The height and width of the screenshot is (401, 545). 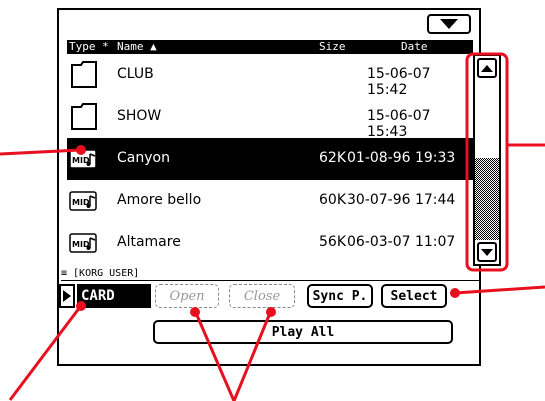 What do you see at coordinates (89, 47) in the screenshot?
I see `header-type: Type *` at bounding box center [89, 47].